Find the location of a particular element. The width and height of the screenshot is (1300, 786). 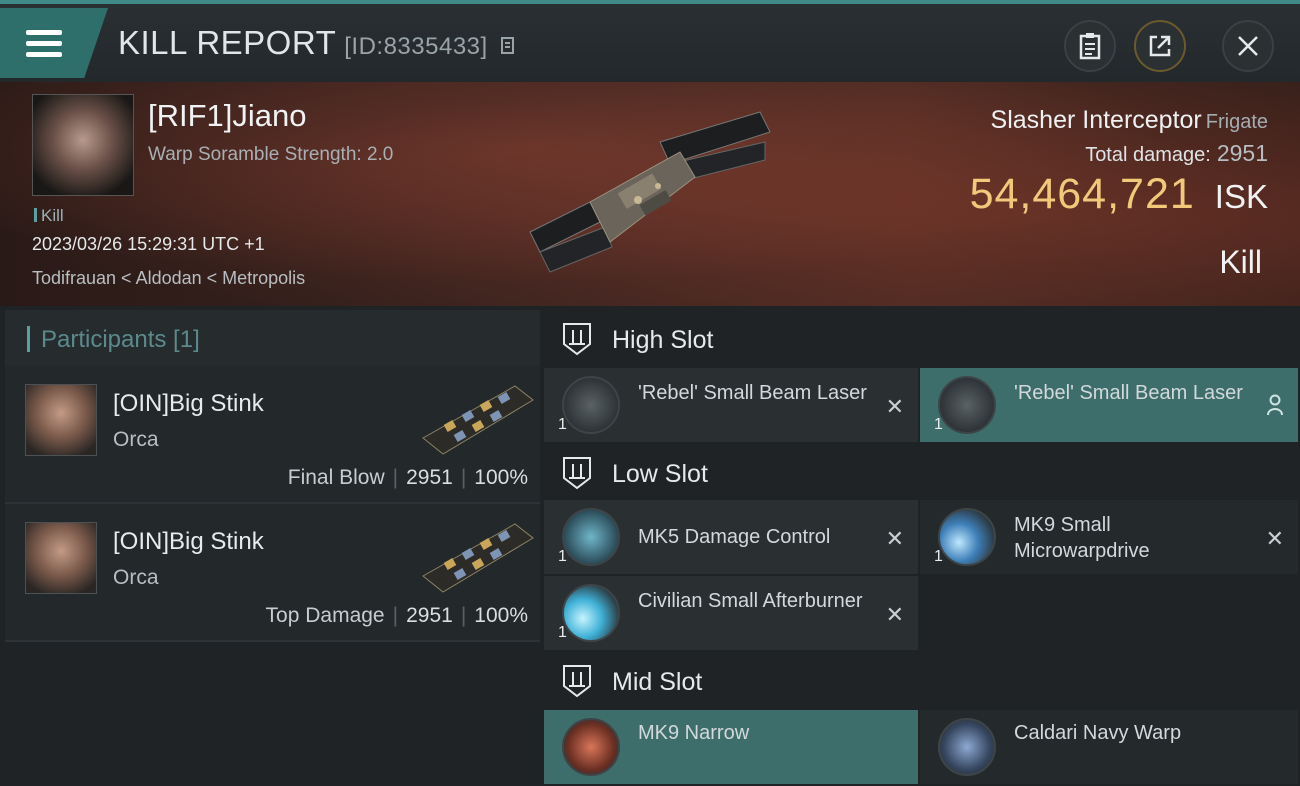

warp-scrambler-icon is located at coordinates (591, 747).